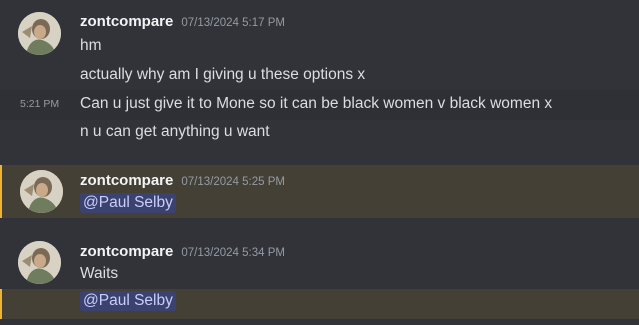  I want to click on message-timestamp: 07/13/2024 5:25 PM, so click(233, 182).